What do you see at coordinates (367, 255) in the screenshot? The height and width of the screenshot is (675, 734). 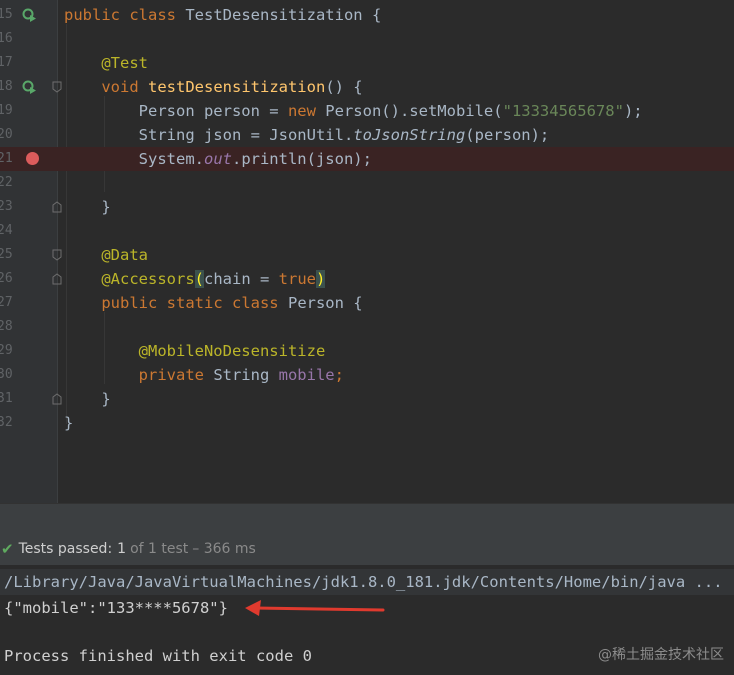 I see `code-line: 25 @Data` at bounding box center [367, 255].